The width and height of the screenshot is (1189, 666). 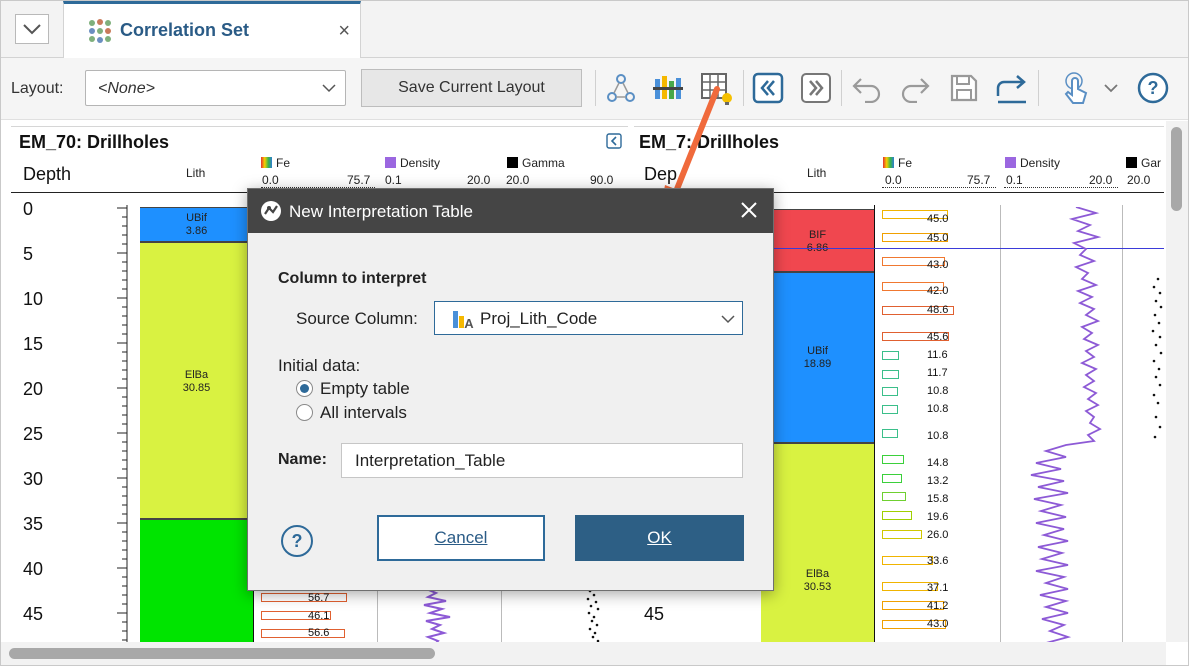 I want to click on lith-interval: ElBa 30.53, so click(x=817, y=542).